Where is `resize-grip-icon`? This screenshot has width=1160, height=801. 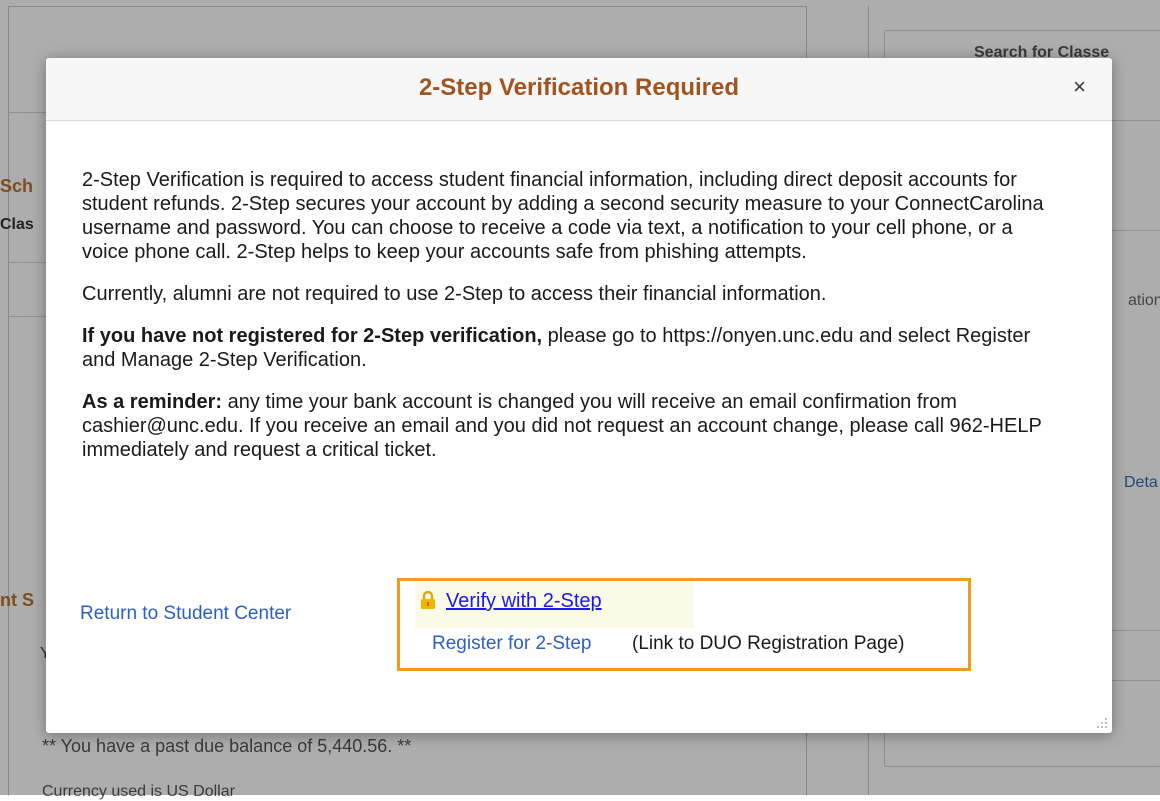 resize-grip-icon is located at coordinates (1101, 722).